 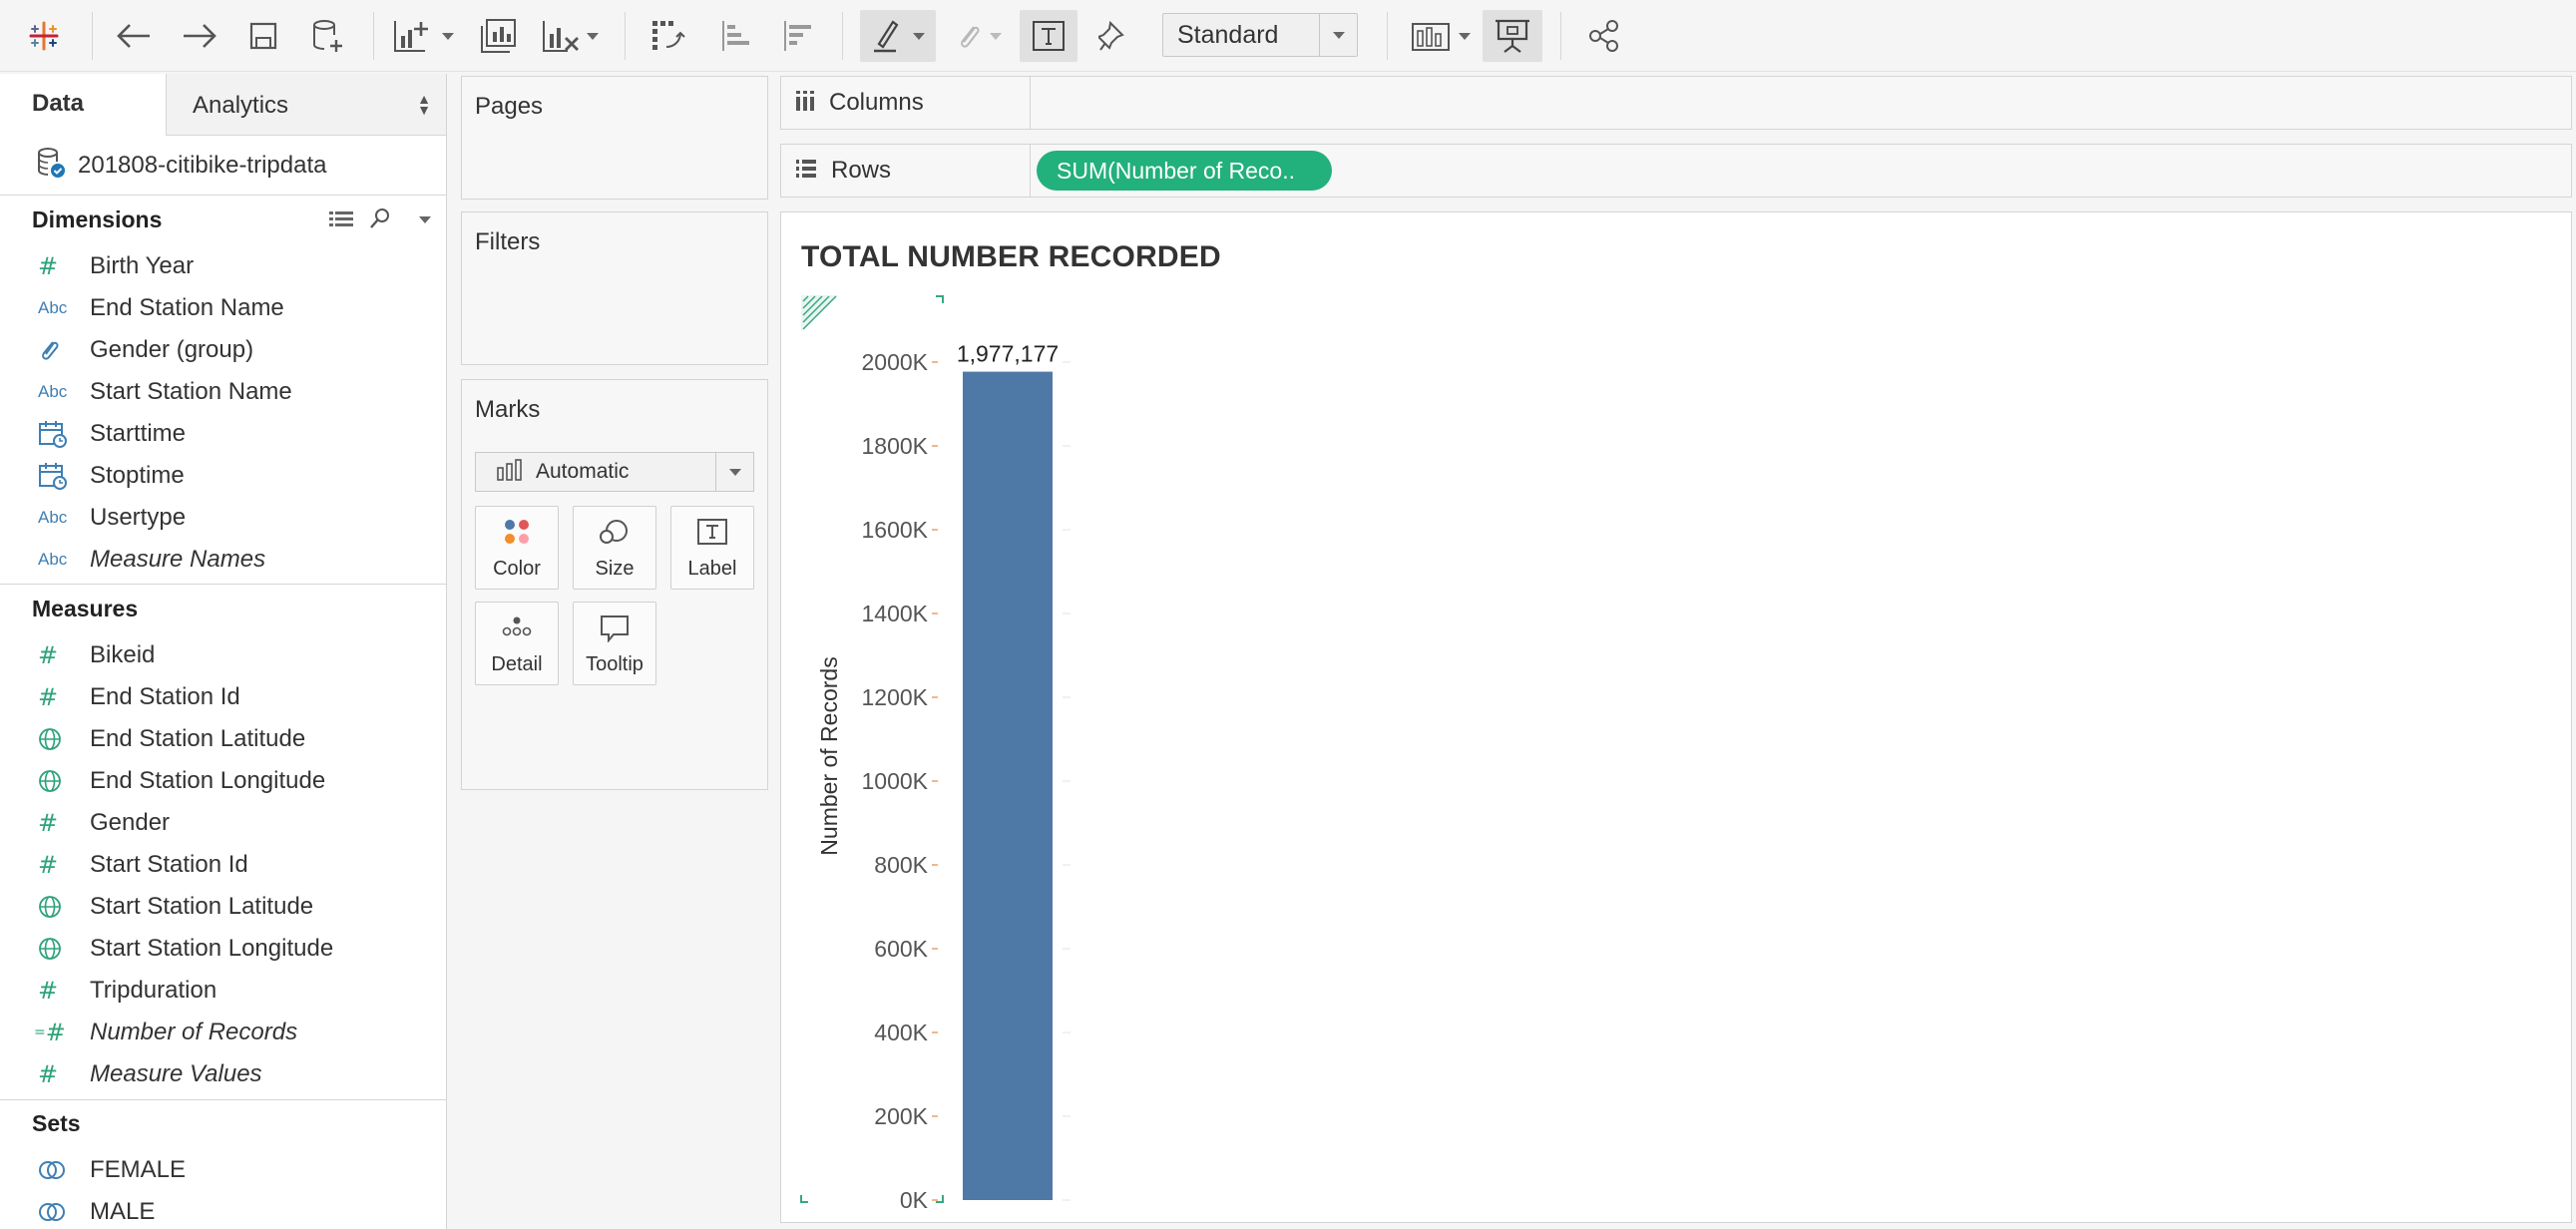 What do you see at coordinates (1676, 171) in the screenshot?
I see `rows-shelf: Rows SUM(Number of Reco..` at bounding box center [1676, 171].